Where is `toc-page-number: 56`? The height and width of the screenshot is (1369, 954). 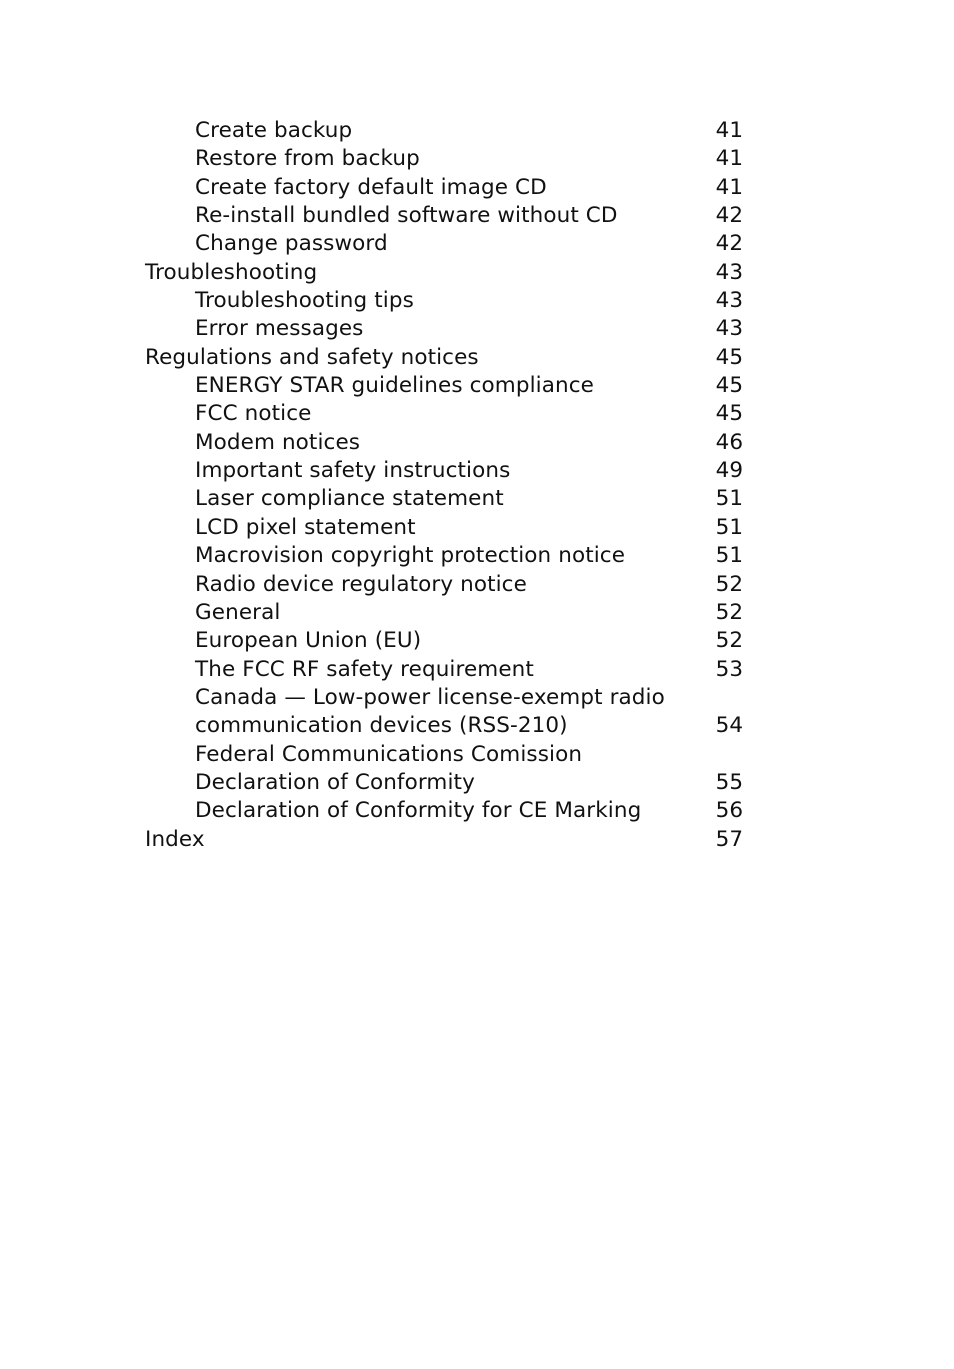
toc-page-number: 56 is located at coordinates (729, 811).